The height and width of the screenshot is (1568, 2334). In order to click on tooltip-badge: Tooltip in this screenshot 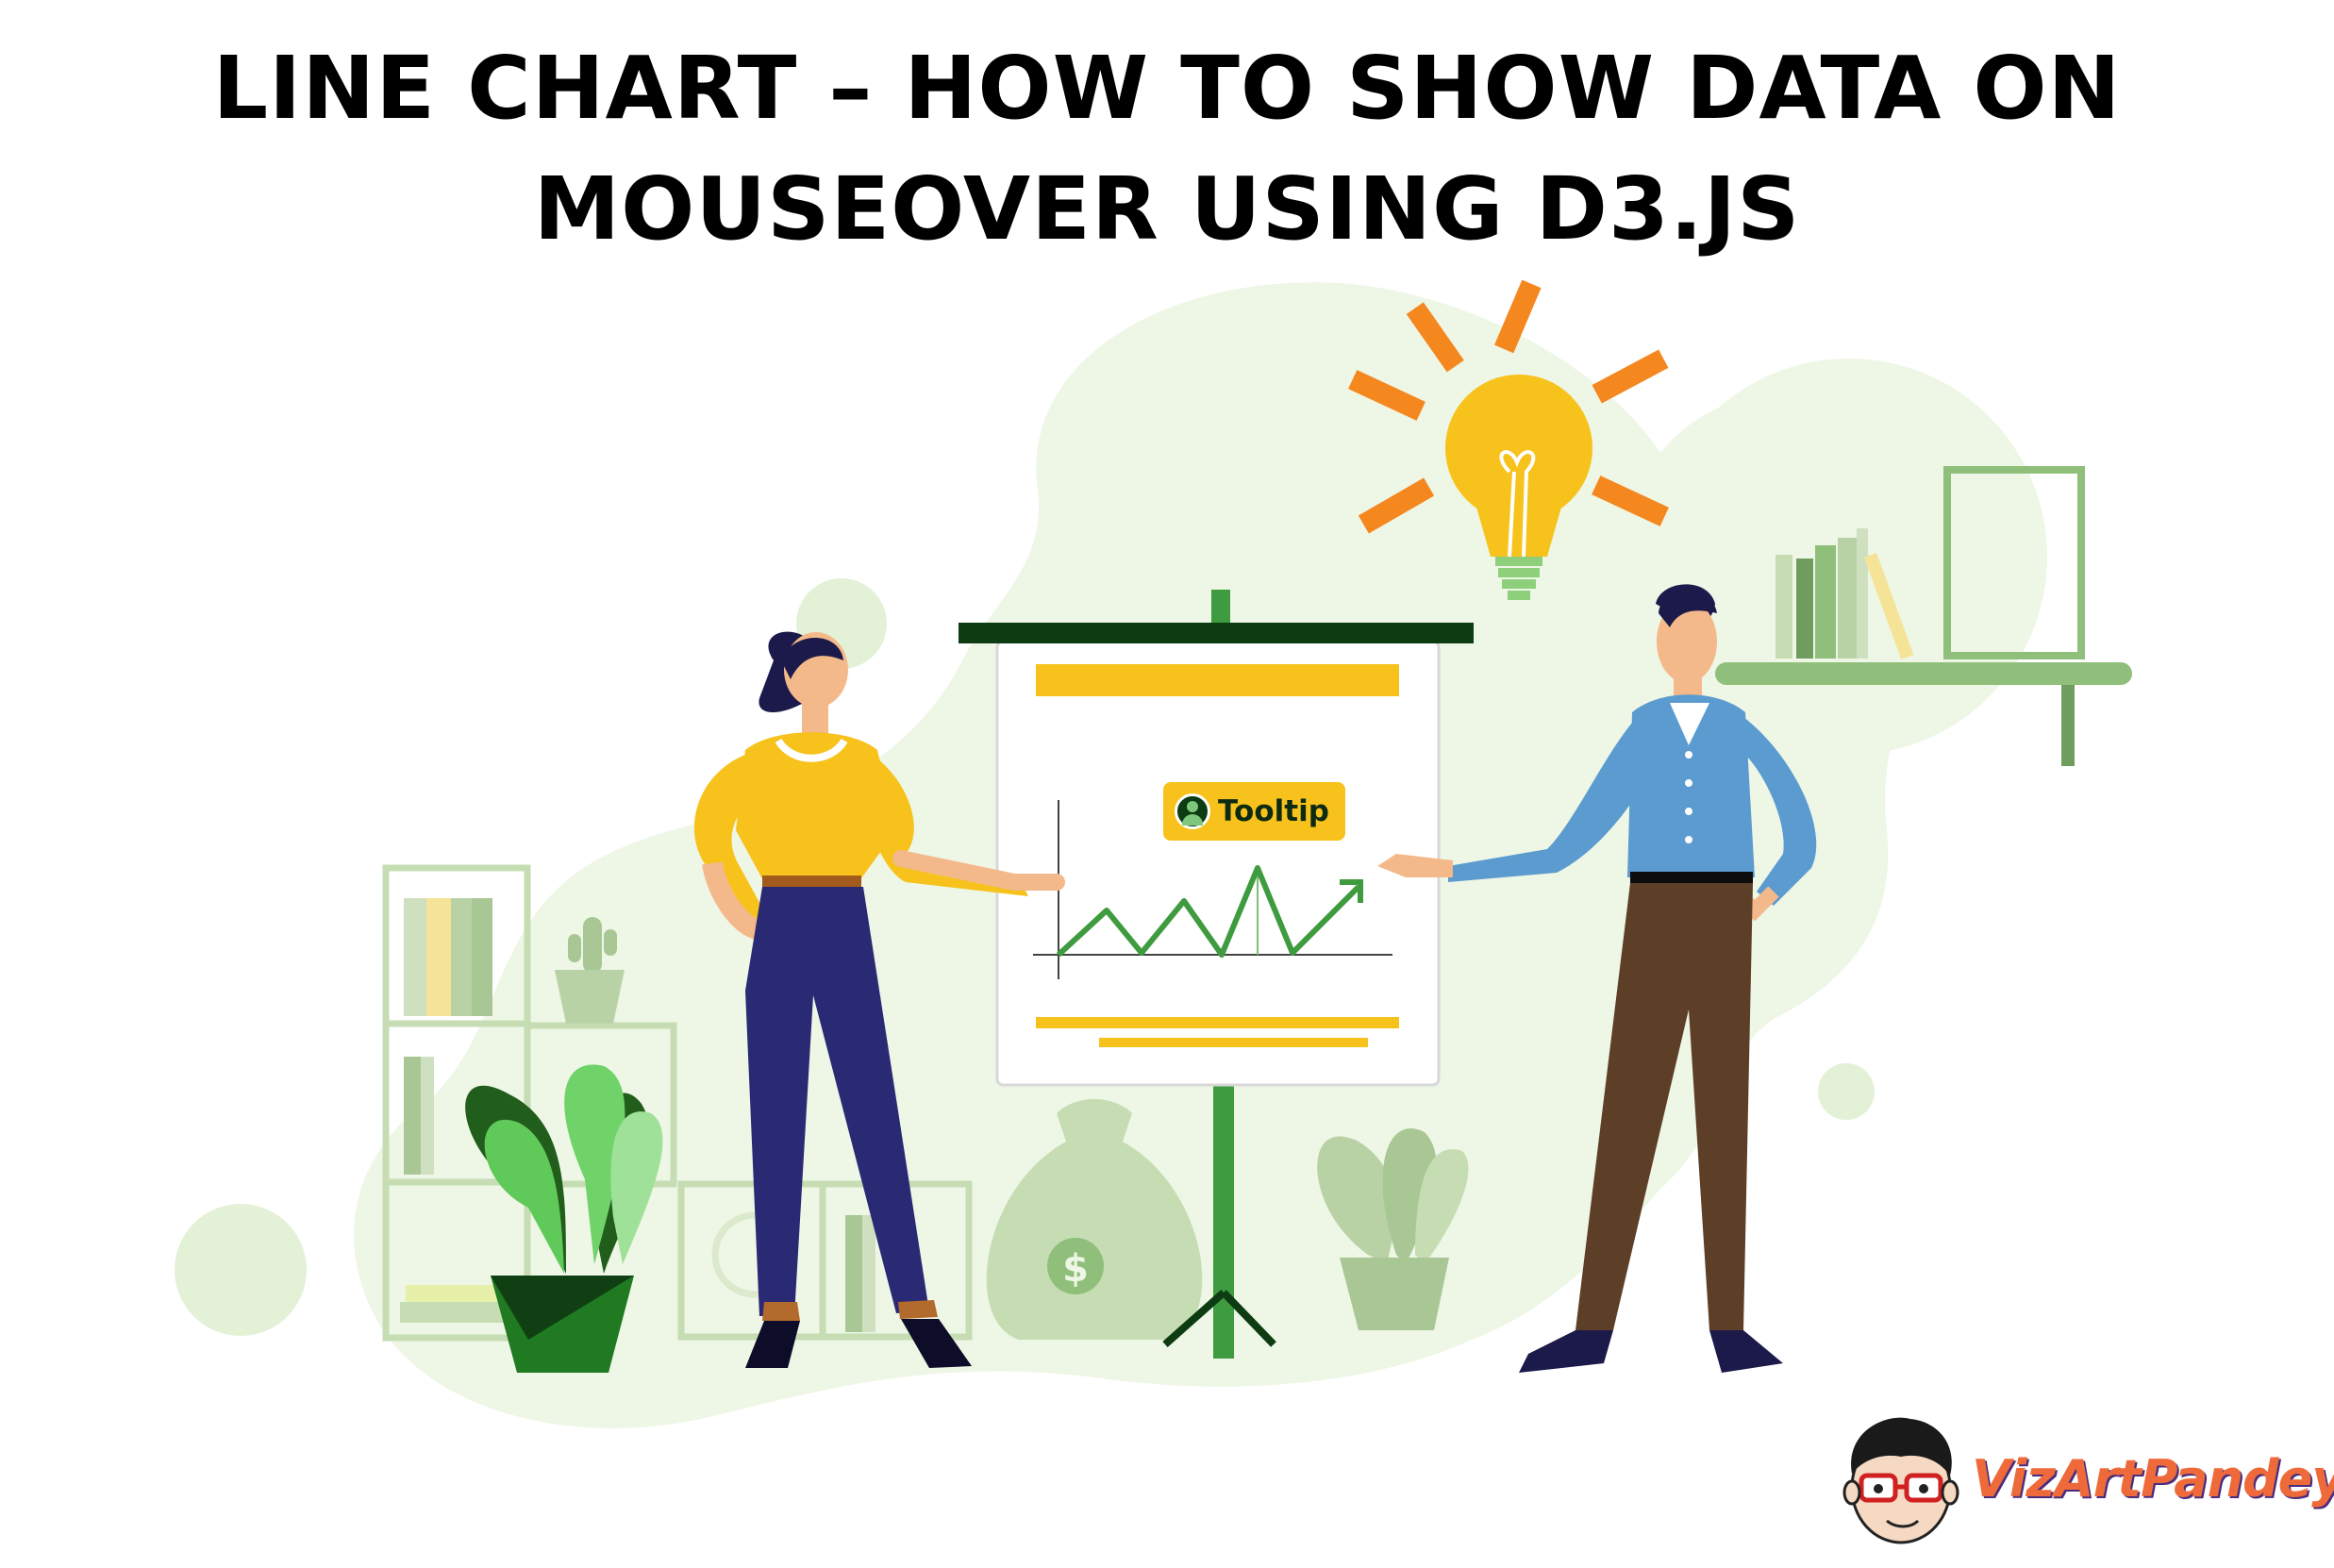, I will do `click(1254, 811)`.